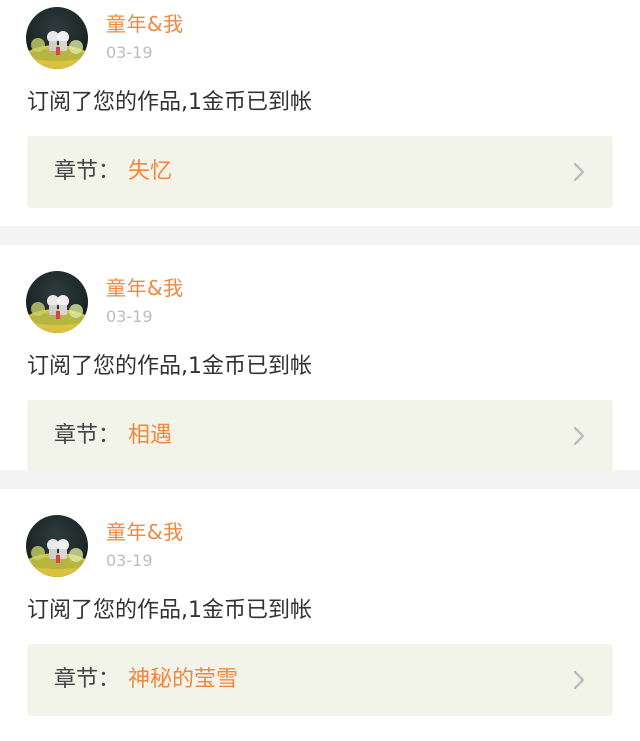 This screenshot has width=640, height=741. Describe the element at coordinates (150, 435) in the screenshot. I see `chapter-title: 相遇` at that location.